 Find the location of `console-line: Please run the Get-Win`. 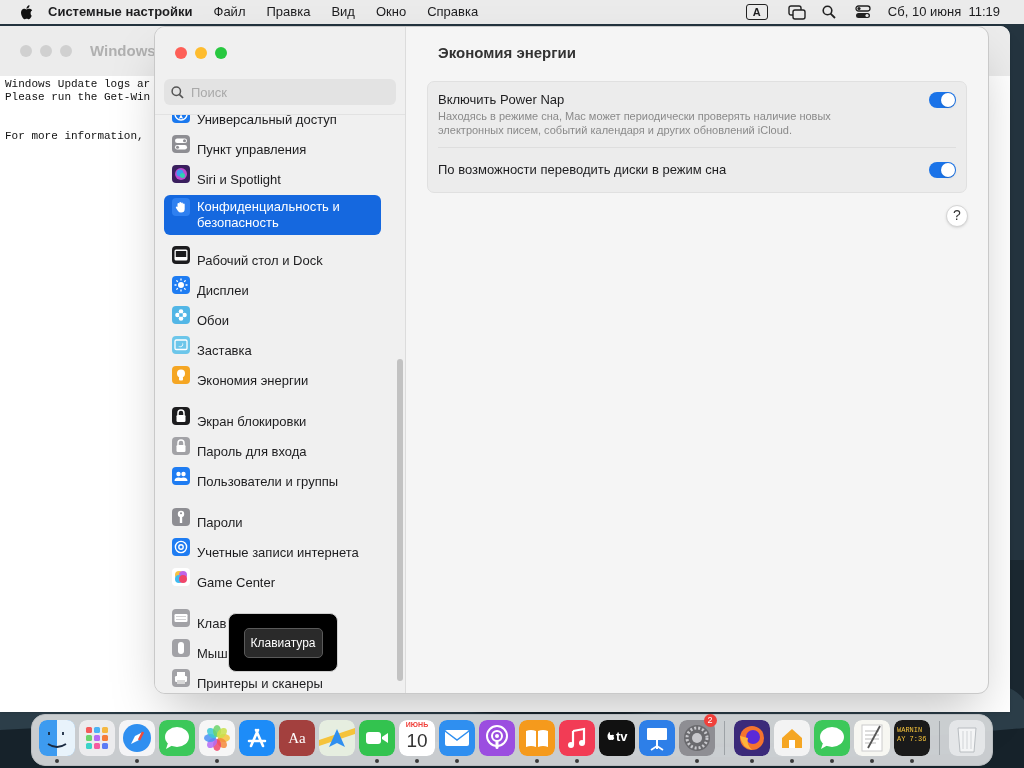

console-line: Please run the Get-Win is located at coordinates (78, 97).